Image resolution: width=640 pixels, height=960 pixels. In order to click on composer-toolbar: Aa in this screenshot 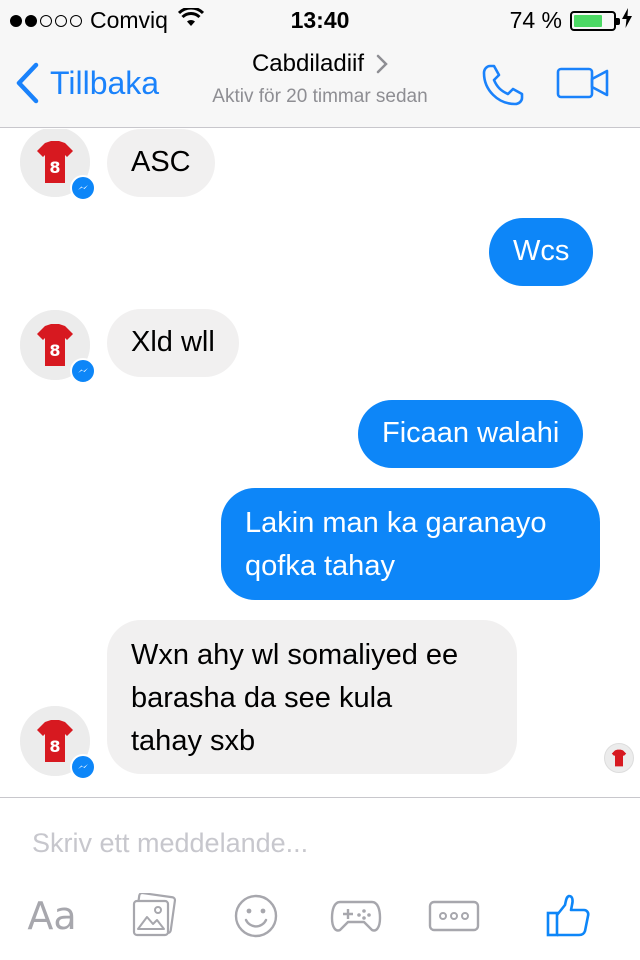, I will do `click(320, 918)`.